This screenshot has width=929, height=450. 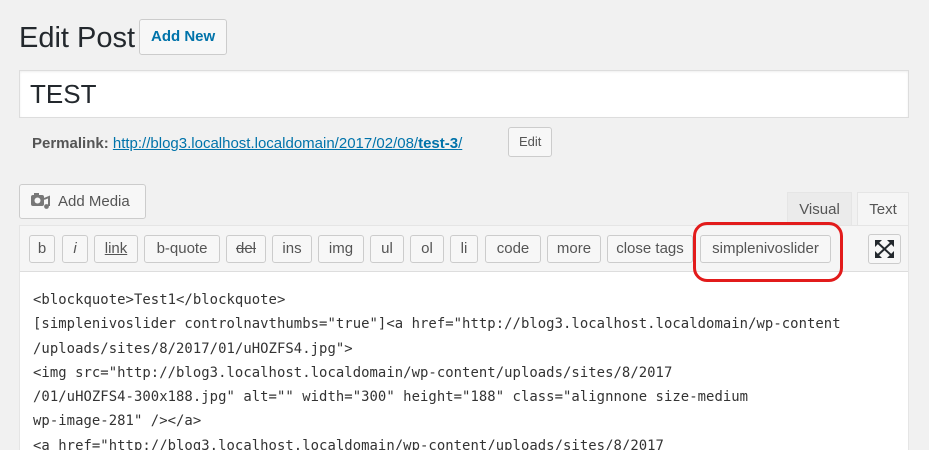 I want to click on post-title-input: TEST, so click(x=464, y=94).